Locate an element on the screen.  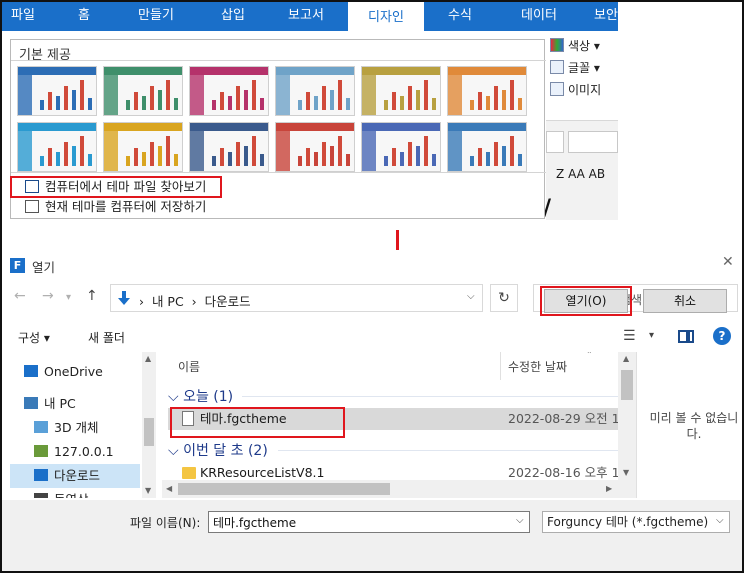
recent-locations-chevron-icon: ▾ is located at coordinates (68, 297).